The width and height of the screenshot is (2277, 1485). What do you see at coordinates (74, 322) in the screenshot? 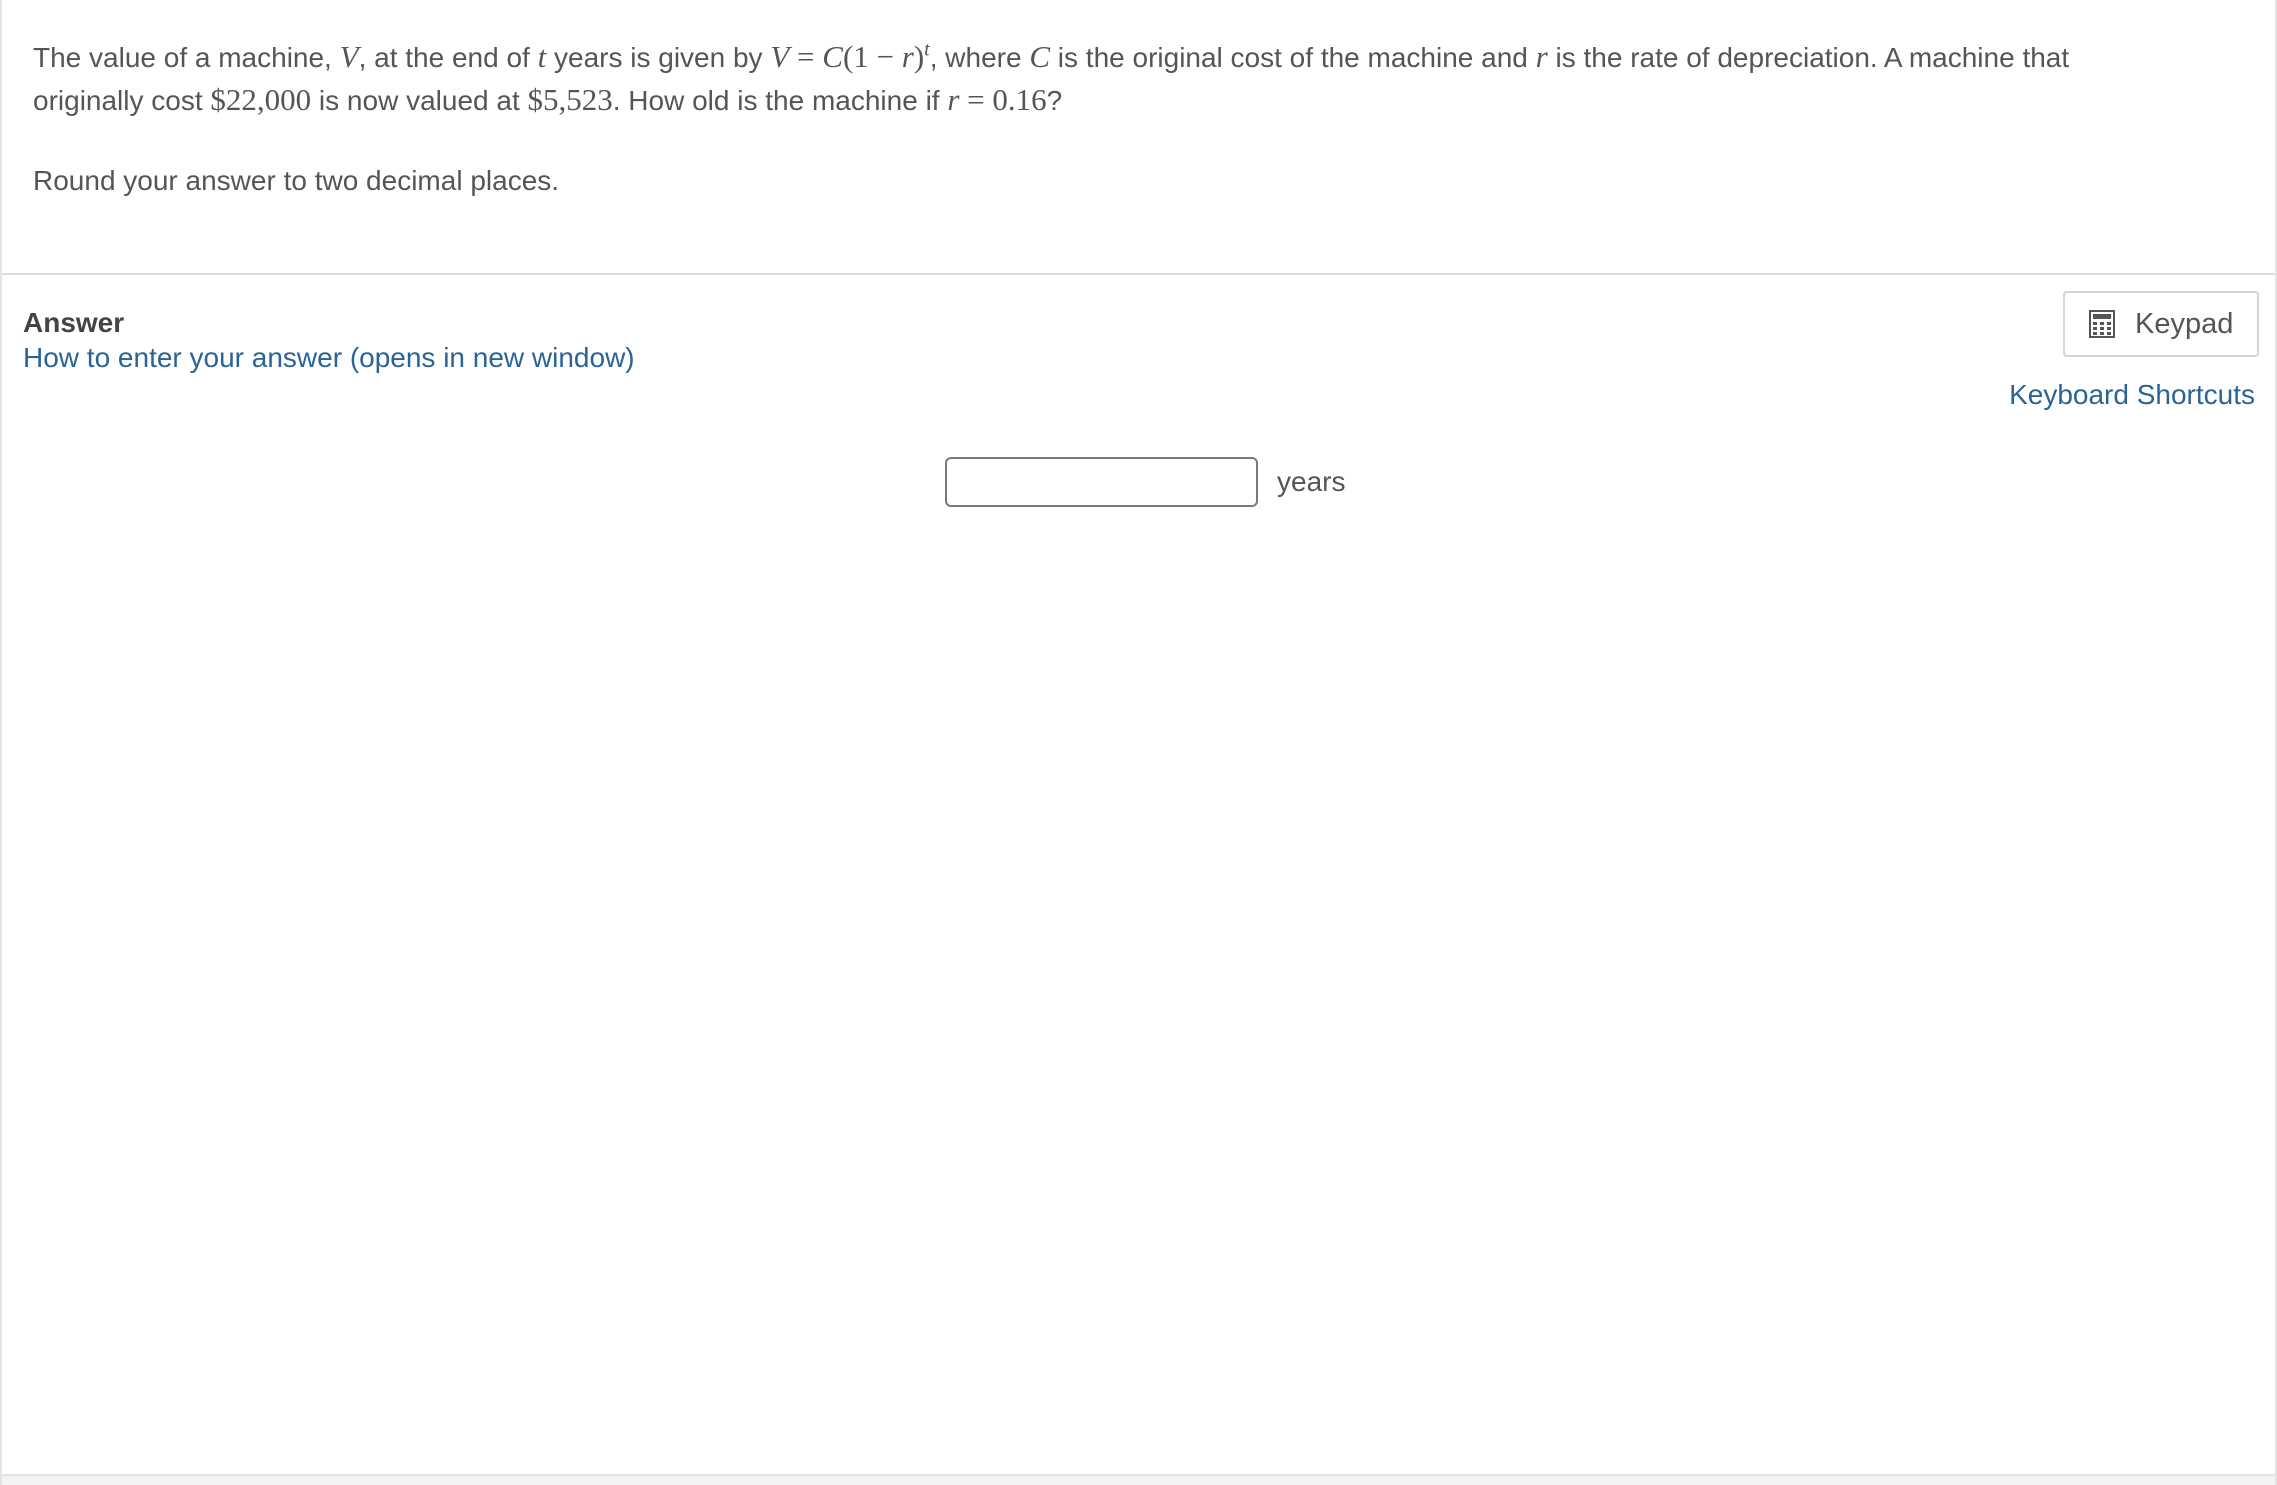
I see `answer-title: Answer` at bounding box center [74, 322].